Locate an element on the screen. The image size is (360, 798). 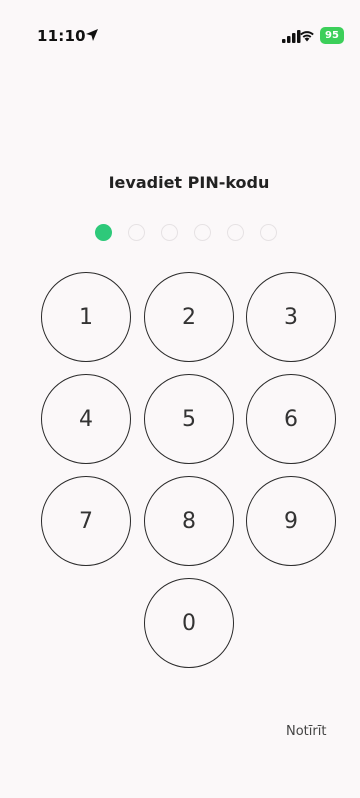
status-bar: 11:10 95 is located at coordinates (180, 25).